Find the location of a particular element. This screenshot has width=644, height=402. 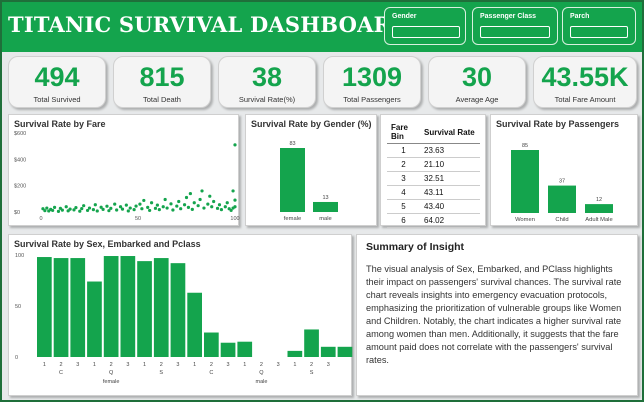

y-tick-label: 0 is located at coordinates (16, 358).